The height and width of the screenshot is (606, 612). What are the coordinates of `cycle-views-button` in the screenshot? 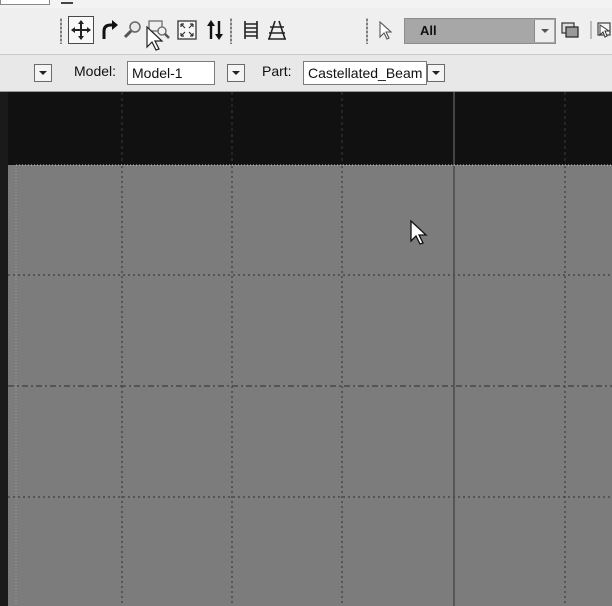 It's located at (215, 30).